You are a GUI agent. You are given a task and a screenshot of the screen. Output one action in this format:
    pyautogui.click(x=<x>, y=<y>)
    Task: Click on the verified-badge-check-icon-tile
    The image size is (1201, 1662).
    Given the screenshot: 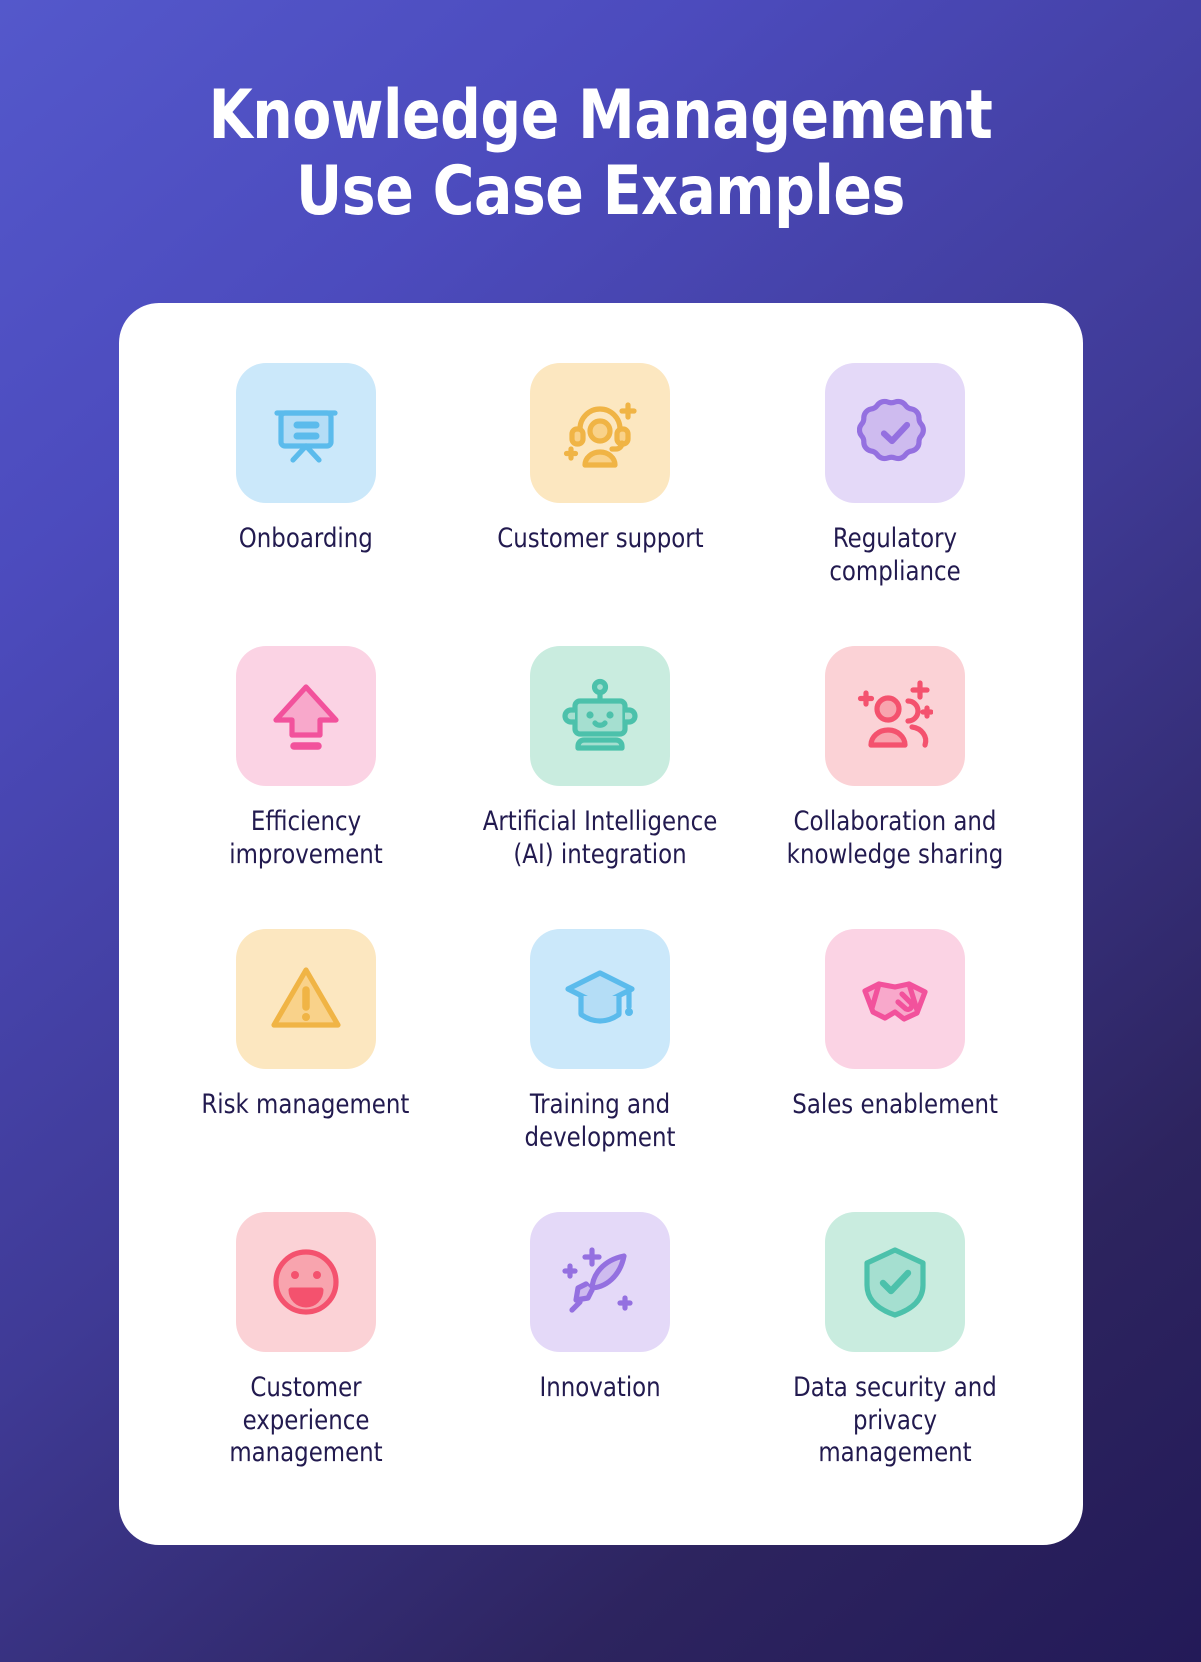 What is the action you would take?
    pyautogui.click(x=895, y=433)
    